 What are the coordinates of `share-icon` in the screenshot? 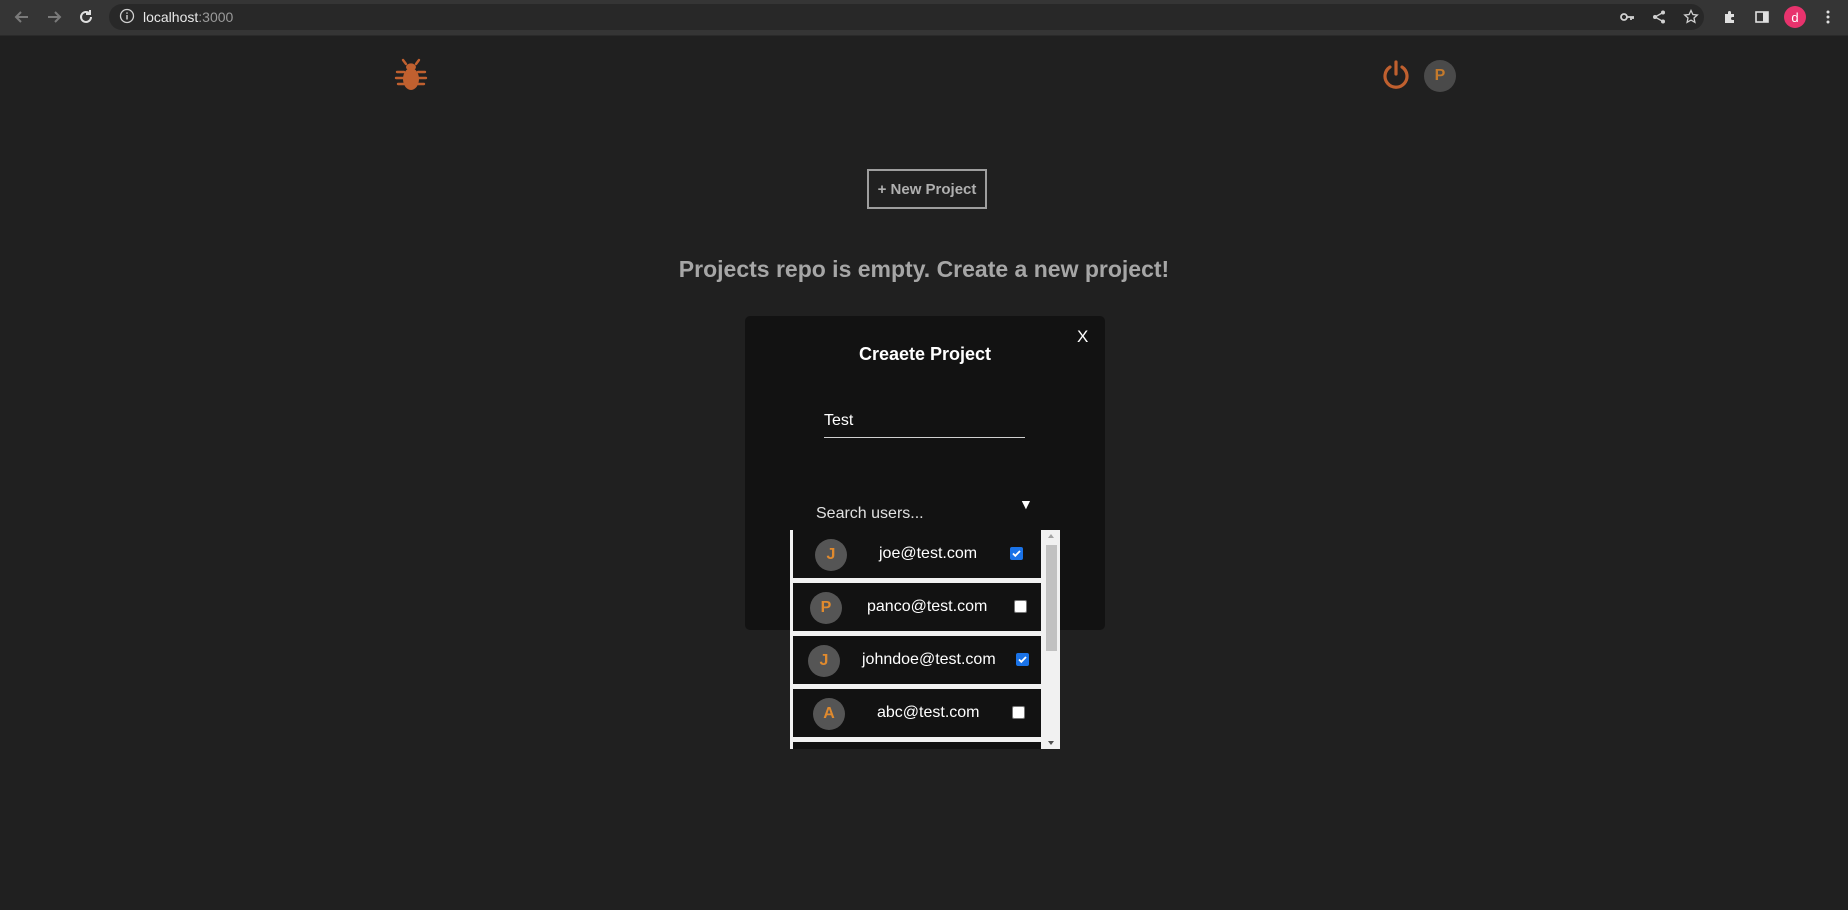 It's located at (1659, 17).